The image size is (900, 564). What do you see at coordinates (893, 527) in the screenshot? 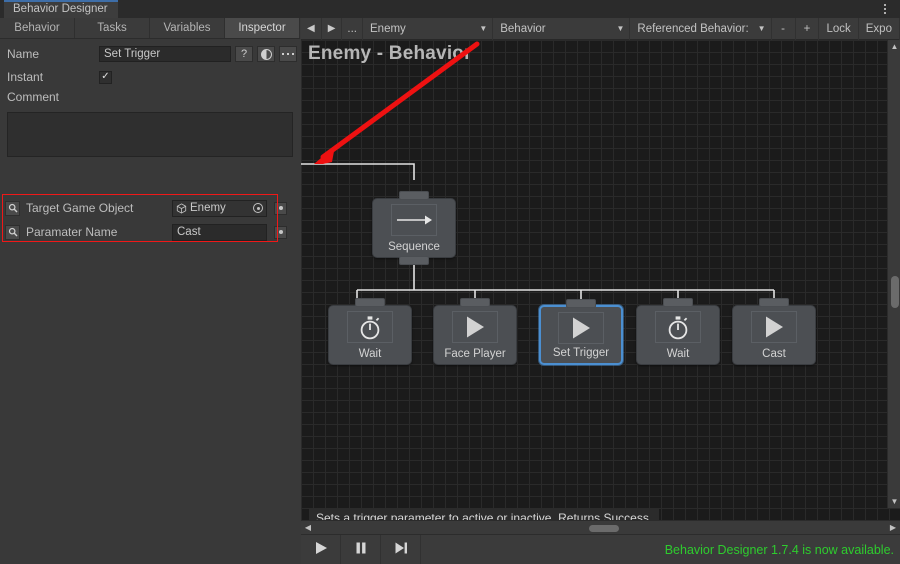
I see `scroll-right-icon: ▶` at bounding box center [893, 527].